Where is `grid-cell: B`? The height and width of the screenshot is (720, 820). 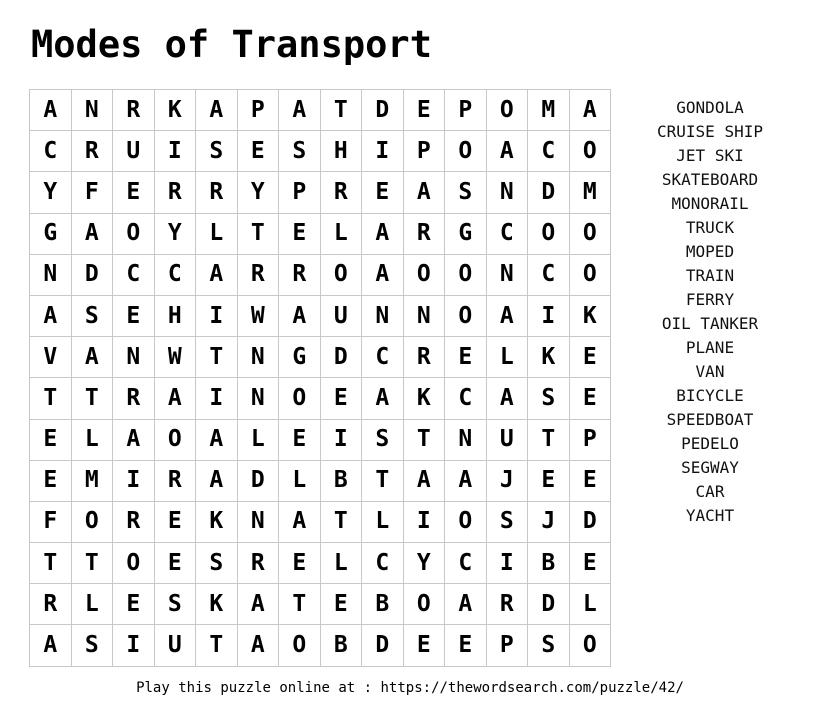
grid-cell: B is located at coordinates (340, 480).